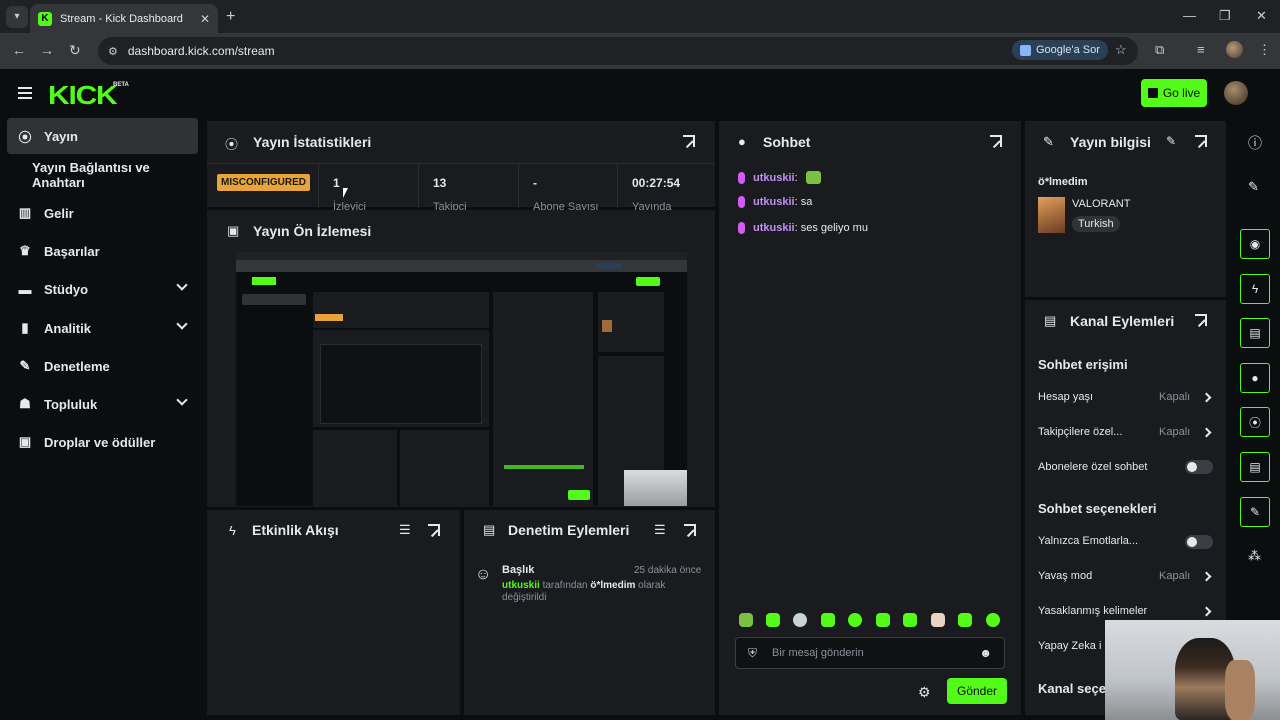 The image size is (1280, 720). What do you see at coordinates (17, 16) in the screenshot?
I see `tab-search-button: ▾` at bounding box center [17, 16].